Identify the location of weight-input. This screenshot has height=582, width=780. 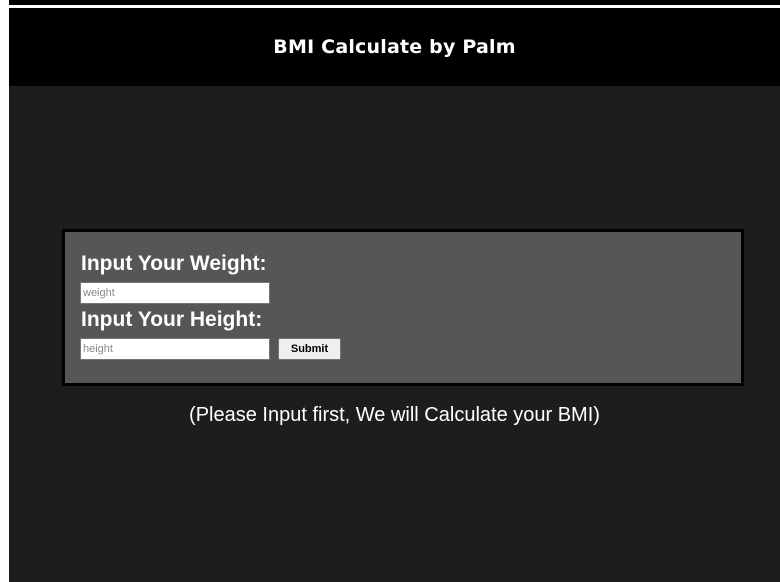
(175, 293).